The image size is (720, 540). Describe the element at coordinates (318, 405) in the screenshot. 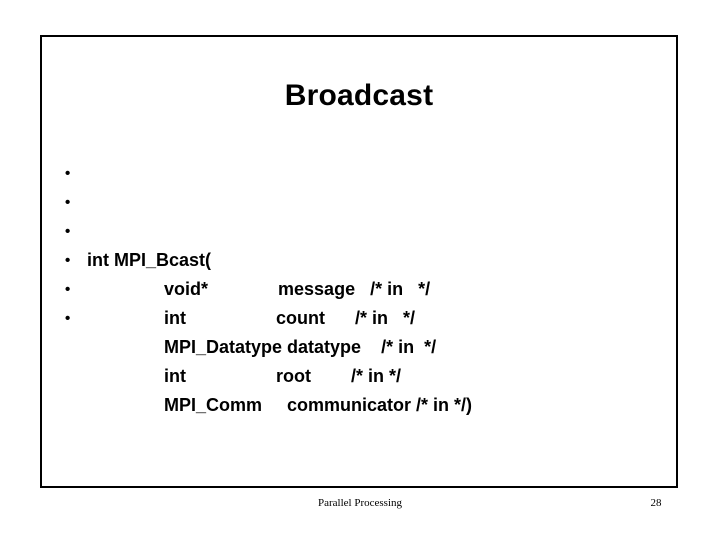

I see `list-item-label: MPI_Comm communicator /* in */)` at that location.